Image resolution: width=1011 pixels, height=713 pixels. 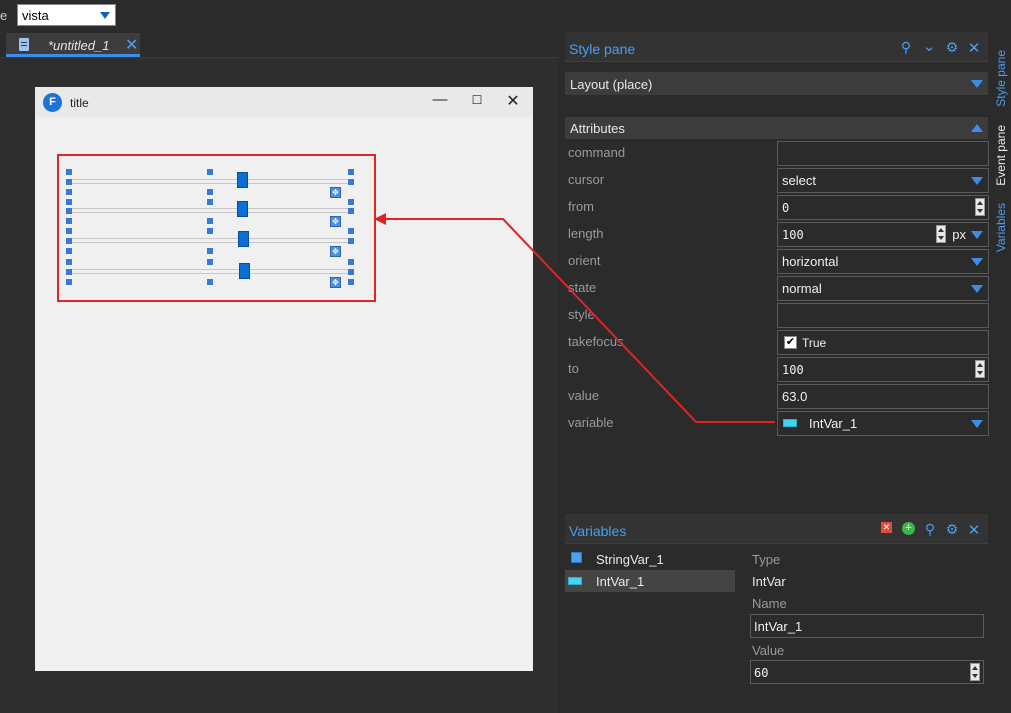 I want to click on delete-icon: ✕, so click(x=886, y=527).